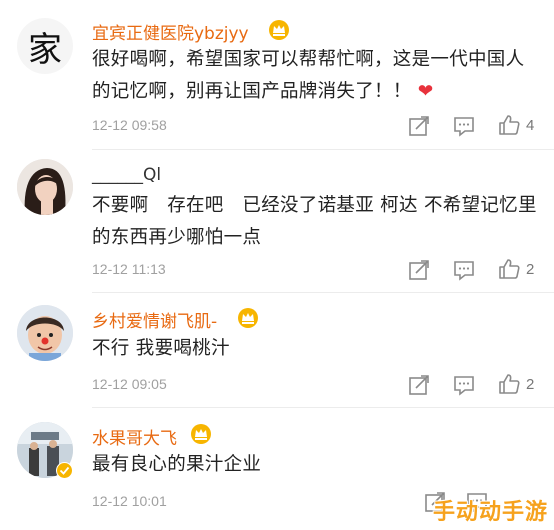  What do you see at coordinates (129, 125) in the screenshot?
I see `comment-time: 12-12 09:58` at bounding box center [129, 125].